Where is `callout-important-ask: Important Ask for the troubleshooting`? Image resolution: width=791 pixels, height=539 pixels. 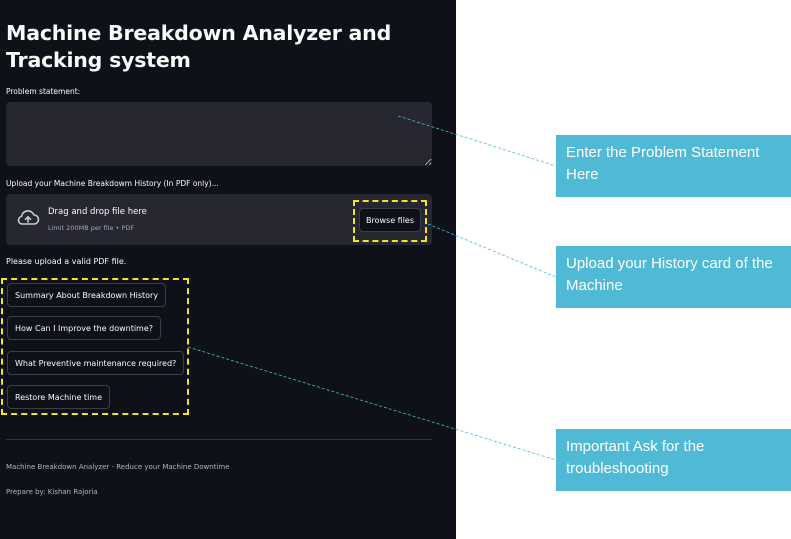 callout-important-ask: Important Ask for the troubleshooting is located at coordinates (673, 460).